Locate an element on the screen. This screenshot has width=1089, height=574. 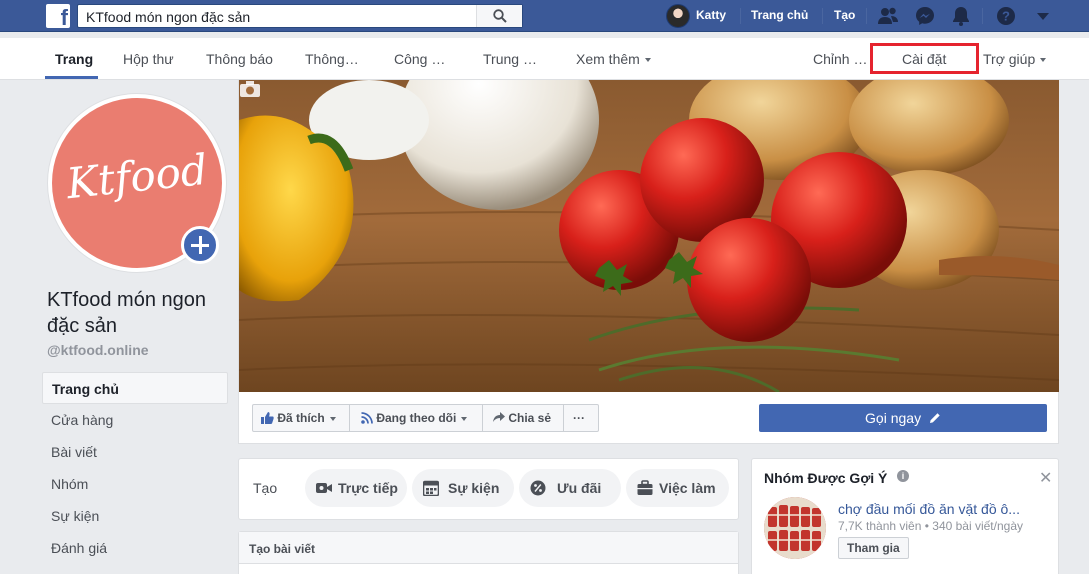
tab-inbox: Hộp thư is located at coordinates (148, 59).